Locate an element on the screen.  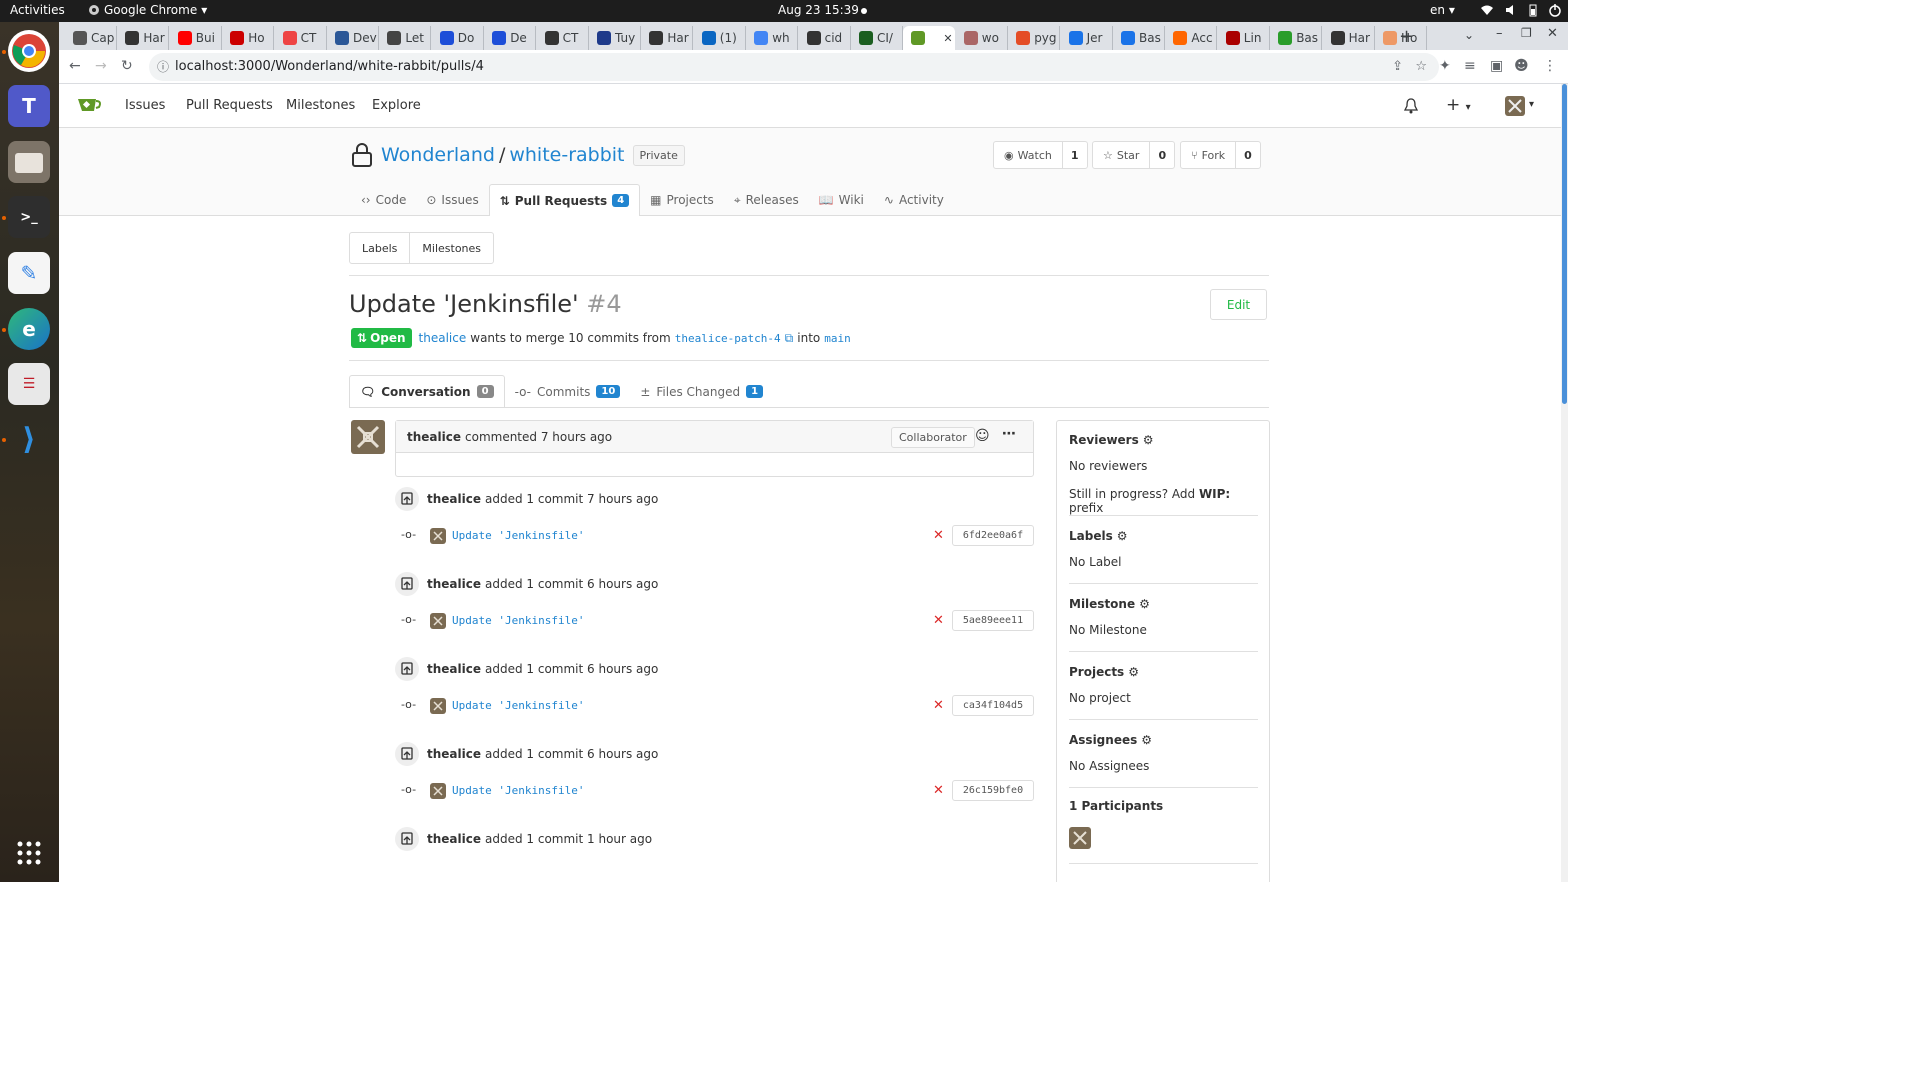
new-tab-icon: + is located at coordinates (1406, 36).